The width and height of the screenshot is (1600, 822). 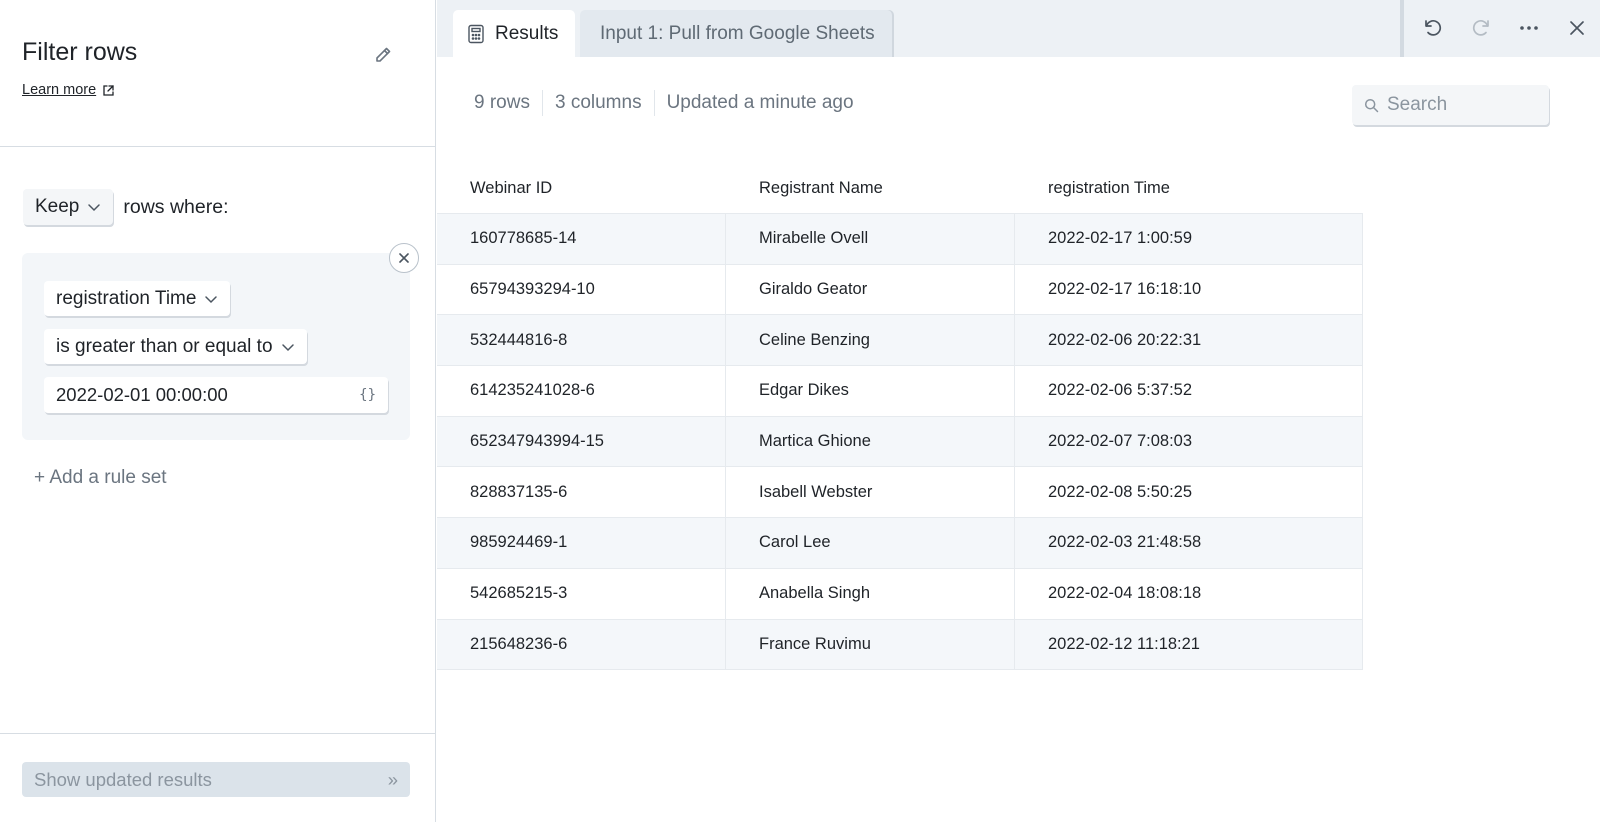 I want to click on rule-value-input: 2022-02-01 00:00:00 {}, so click(x=216, y=395).